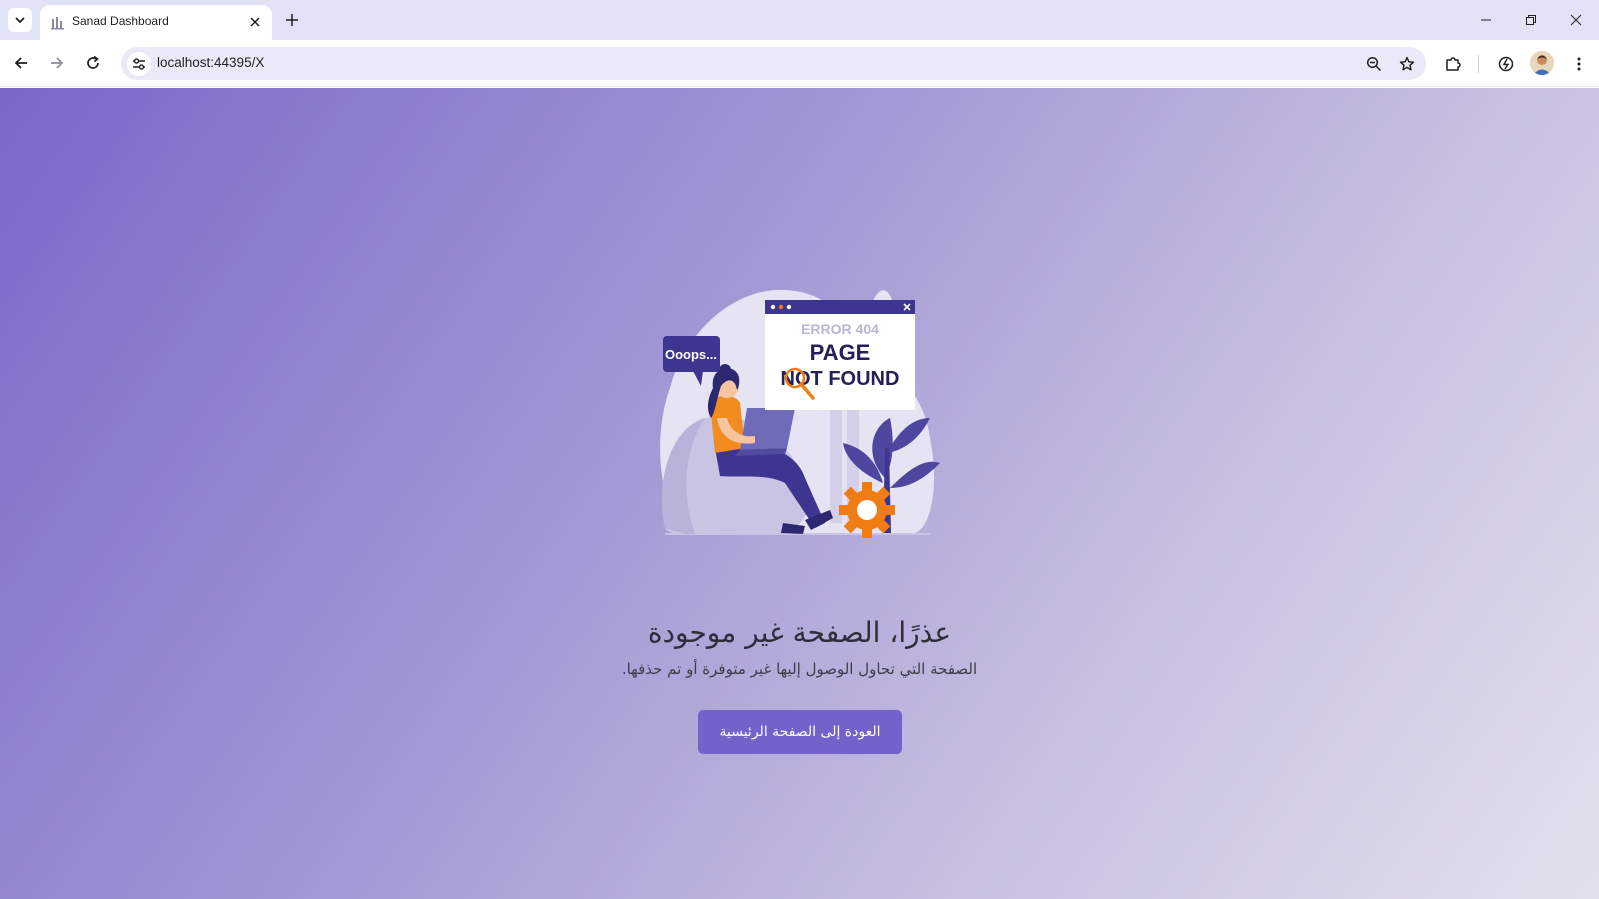  I want to click on toolbar-divider, so click(1478, 64).